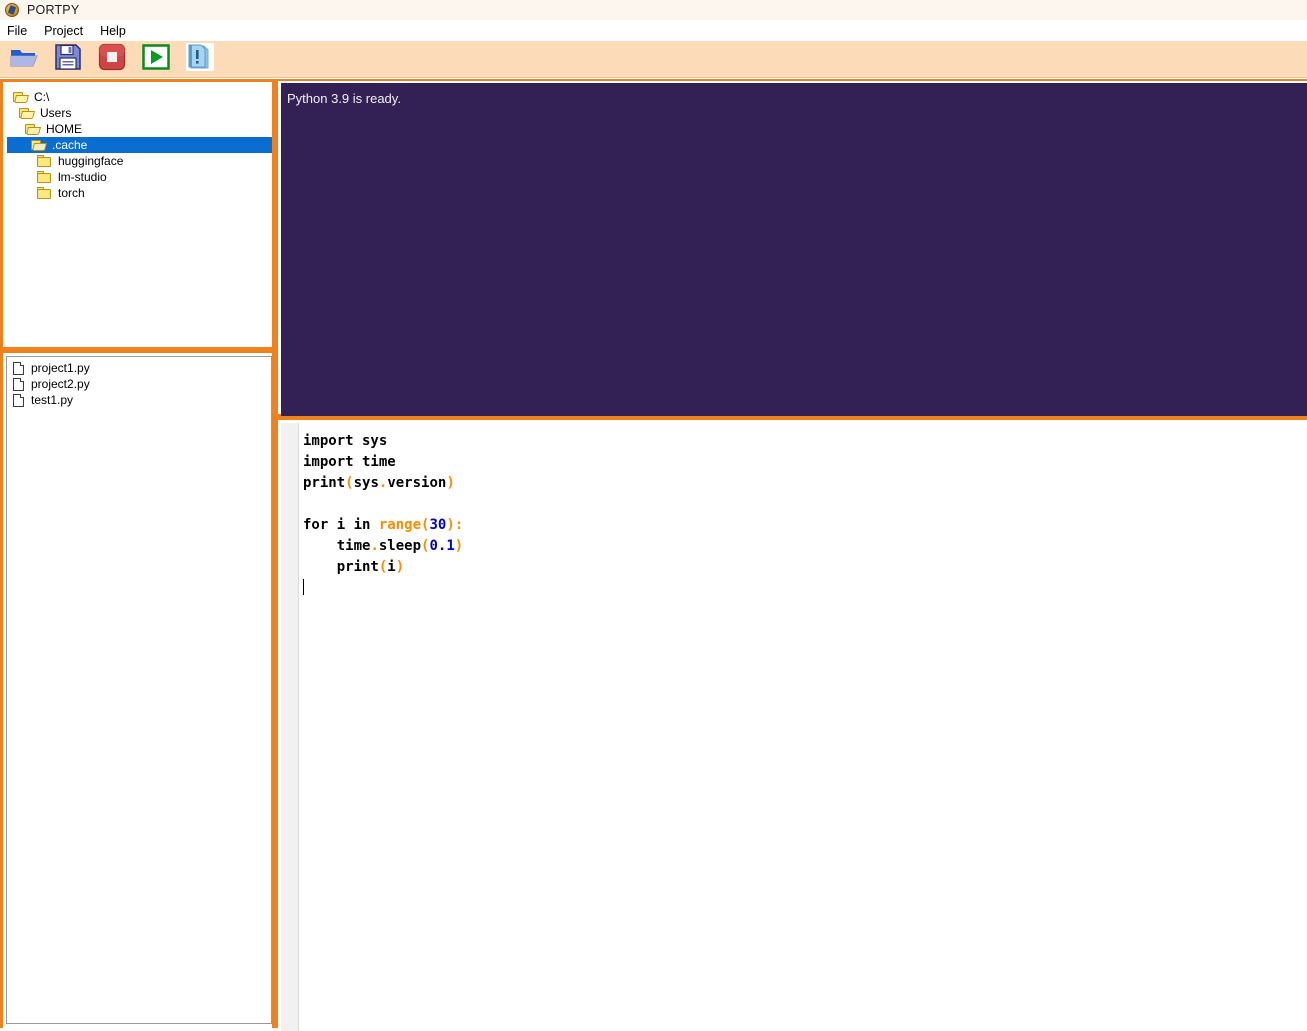 Image resolution: width=1307 pixels, height=1031 pixels. Describe the element at coordinates (805, 462) in the screenshot. I see `code-line: import time` at that location.